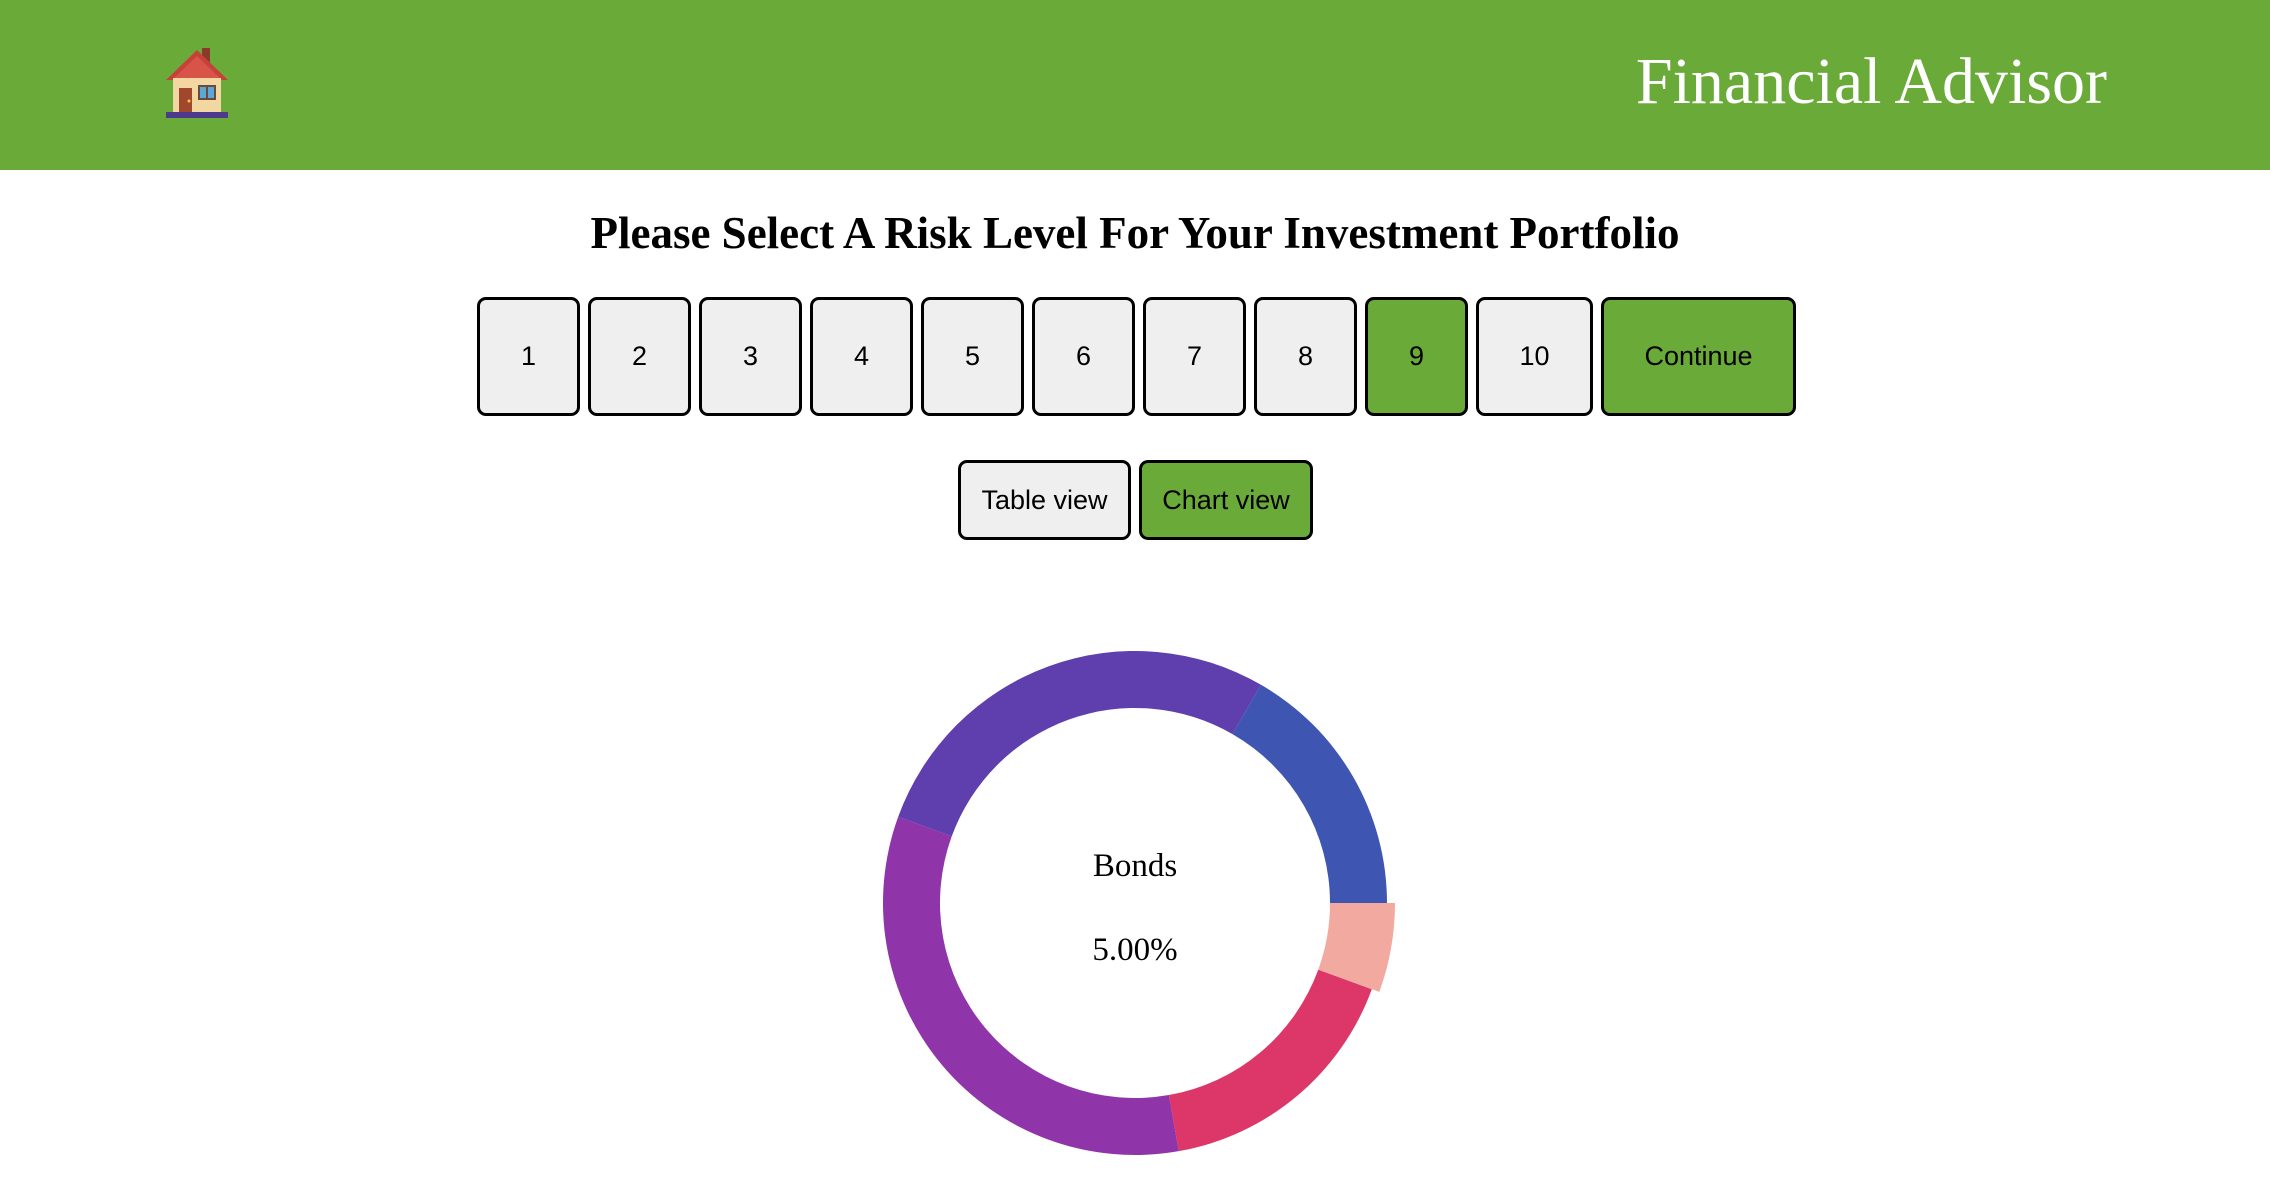 This screenshot has height=1190, width=2270. I want to click on risk-level-button-2: 2, so click(639, 356).